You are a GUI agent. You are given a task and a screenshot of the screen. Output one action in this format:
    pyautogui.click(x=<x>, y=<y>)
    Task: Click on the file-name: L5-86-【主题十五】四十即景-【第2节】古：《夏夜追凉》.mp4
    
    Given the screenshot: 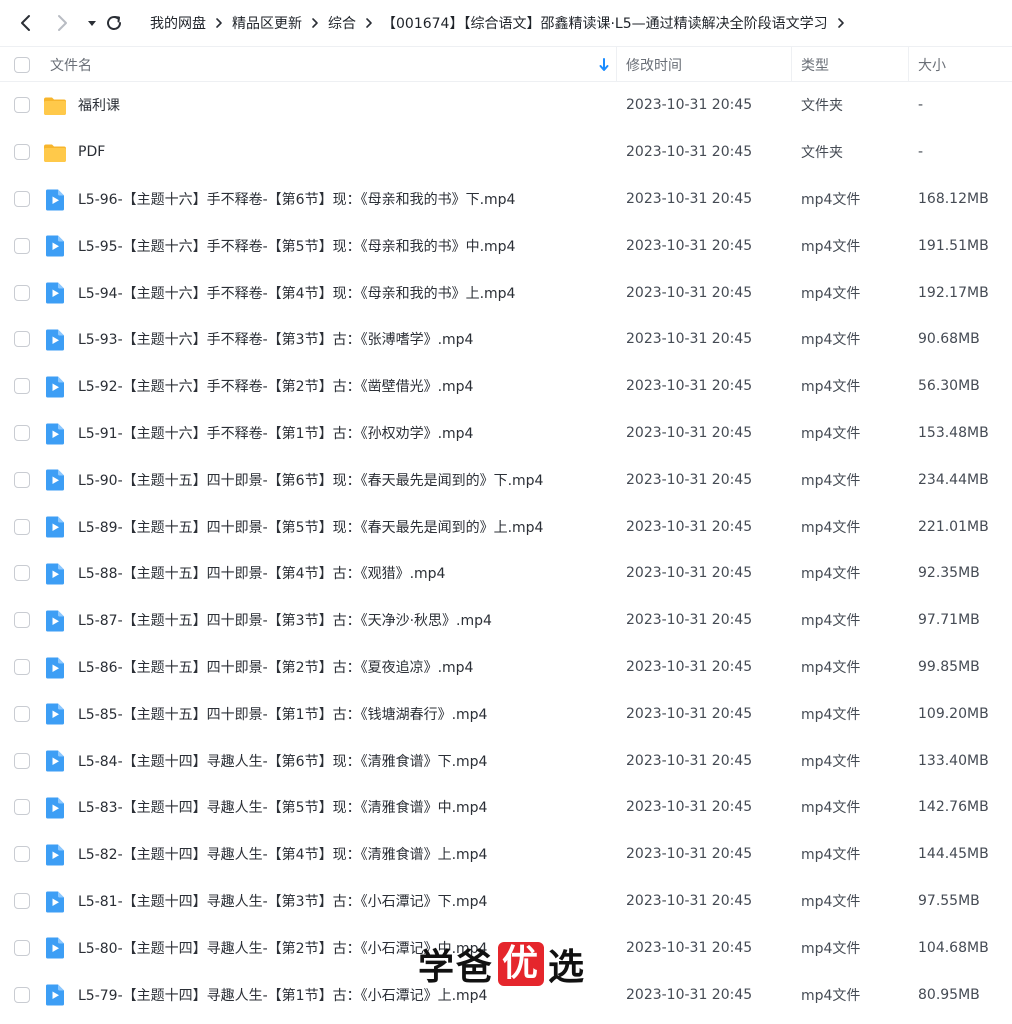 What is the action you would take?
    pyautogui.click(x=275, y=667)
    